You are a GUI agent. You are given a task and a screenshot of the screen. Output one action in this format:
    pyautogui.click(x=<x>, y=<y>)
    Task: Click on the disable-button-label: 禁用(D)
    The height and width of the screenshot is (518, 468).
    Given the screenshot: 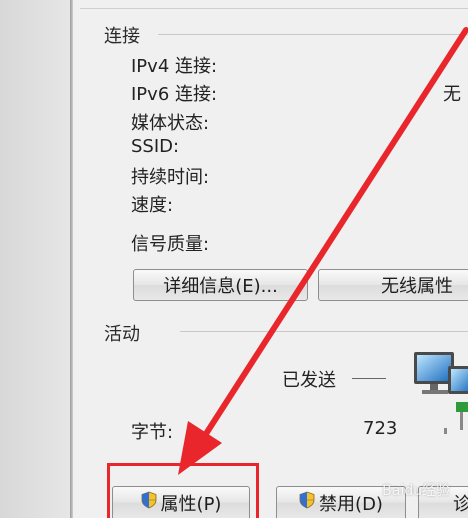 What is the action you would take?
    pyautogui.click(x=351, y=504)
    